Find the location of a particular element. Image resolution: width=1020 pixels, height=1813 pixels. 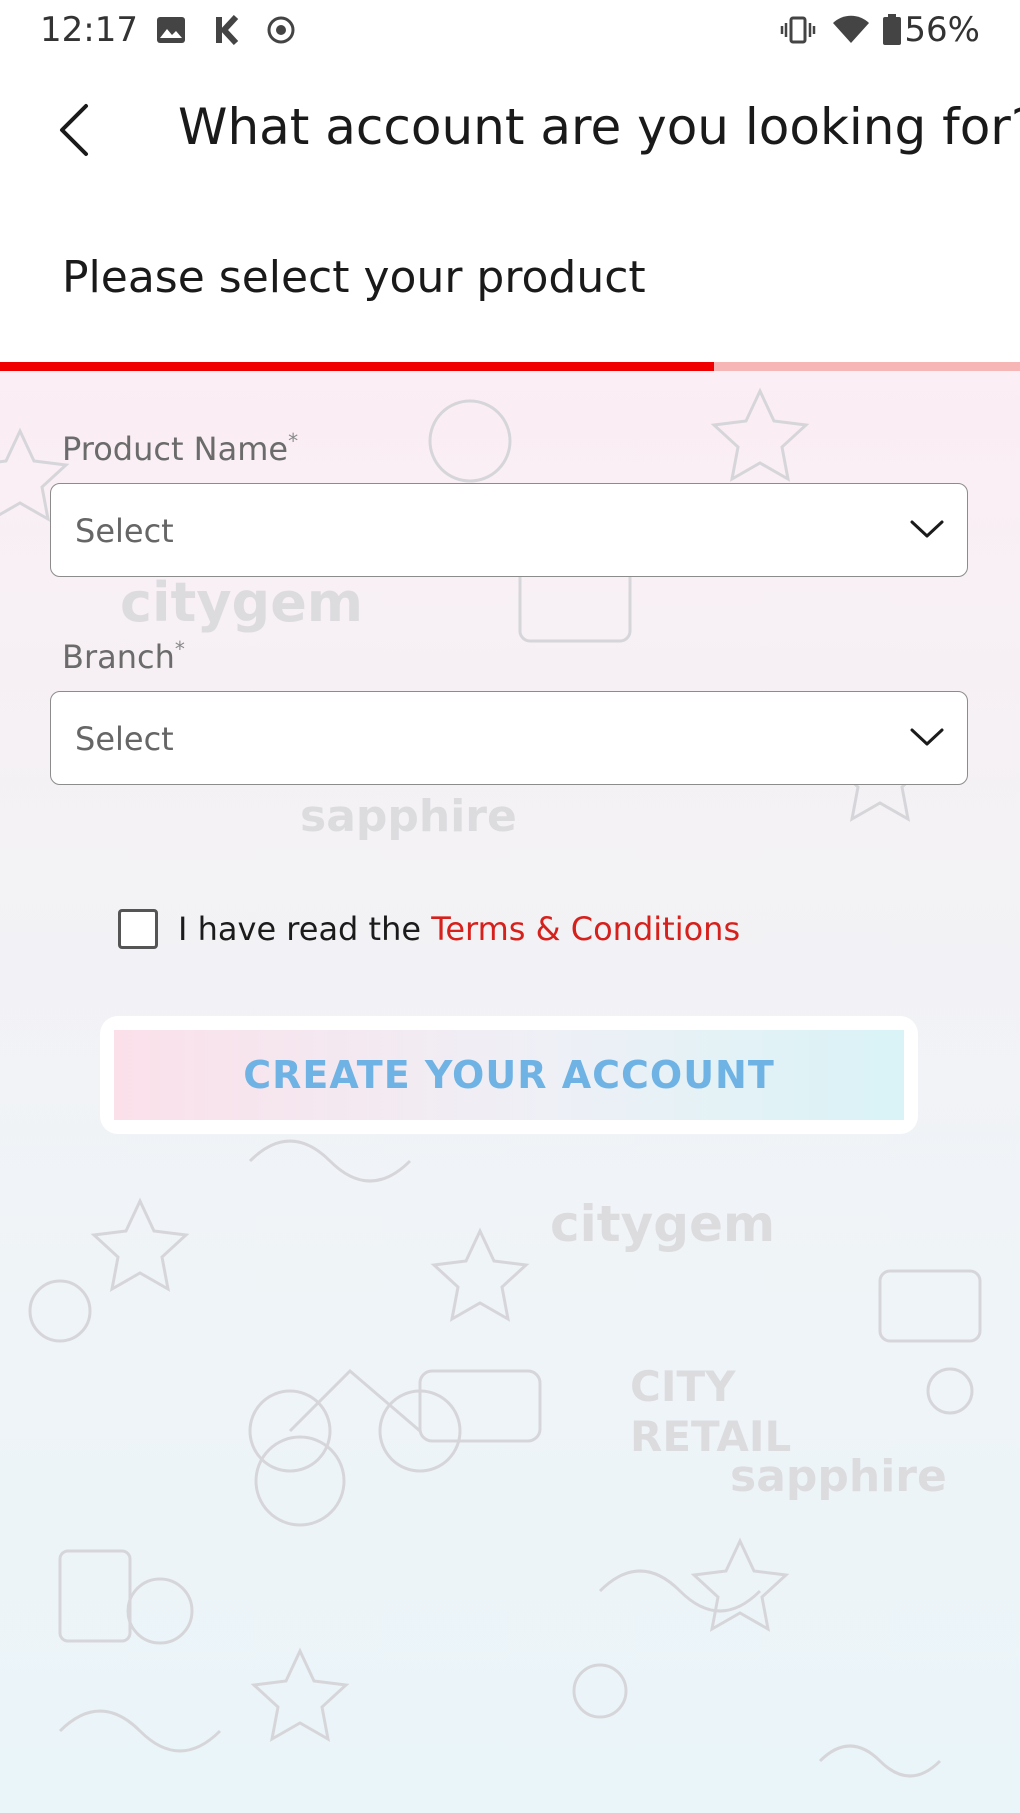

battery-level: 56% is located at coordinates (942, 30).